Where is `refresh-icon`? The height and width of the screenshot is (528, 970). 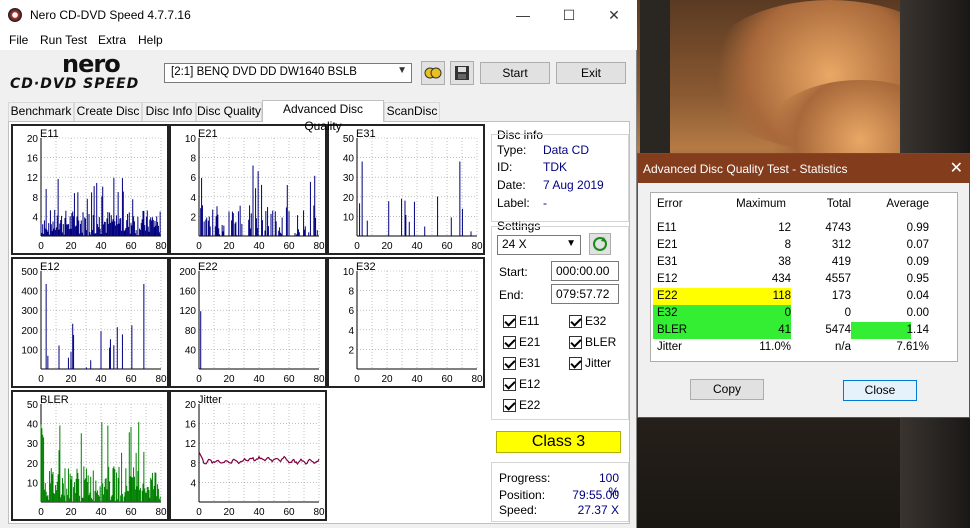 refresh-icon is located at coordinates (600, 244).